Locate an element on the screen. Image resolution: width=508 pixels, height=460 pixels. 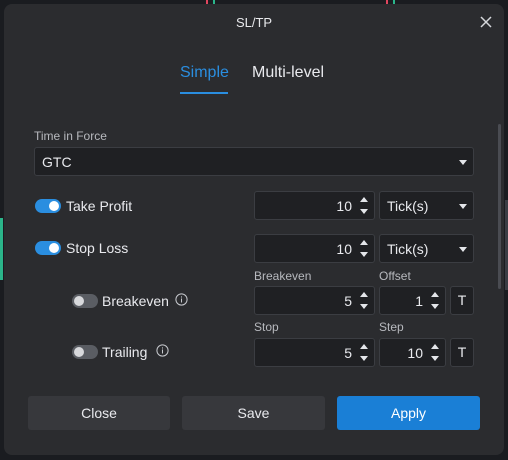
take-profit-value: 10 is located at coordinates (344, 206).